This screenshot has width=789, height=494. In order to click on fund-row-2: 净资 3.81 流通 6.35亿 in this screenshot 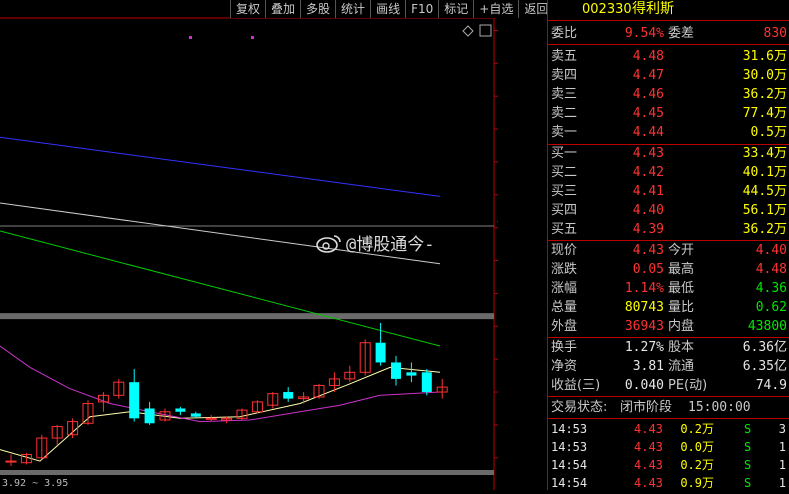, I will do `click(668, 366)`.